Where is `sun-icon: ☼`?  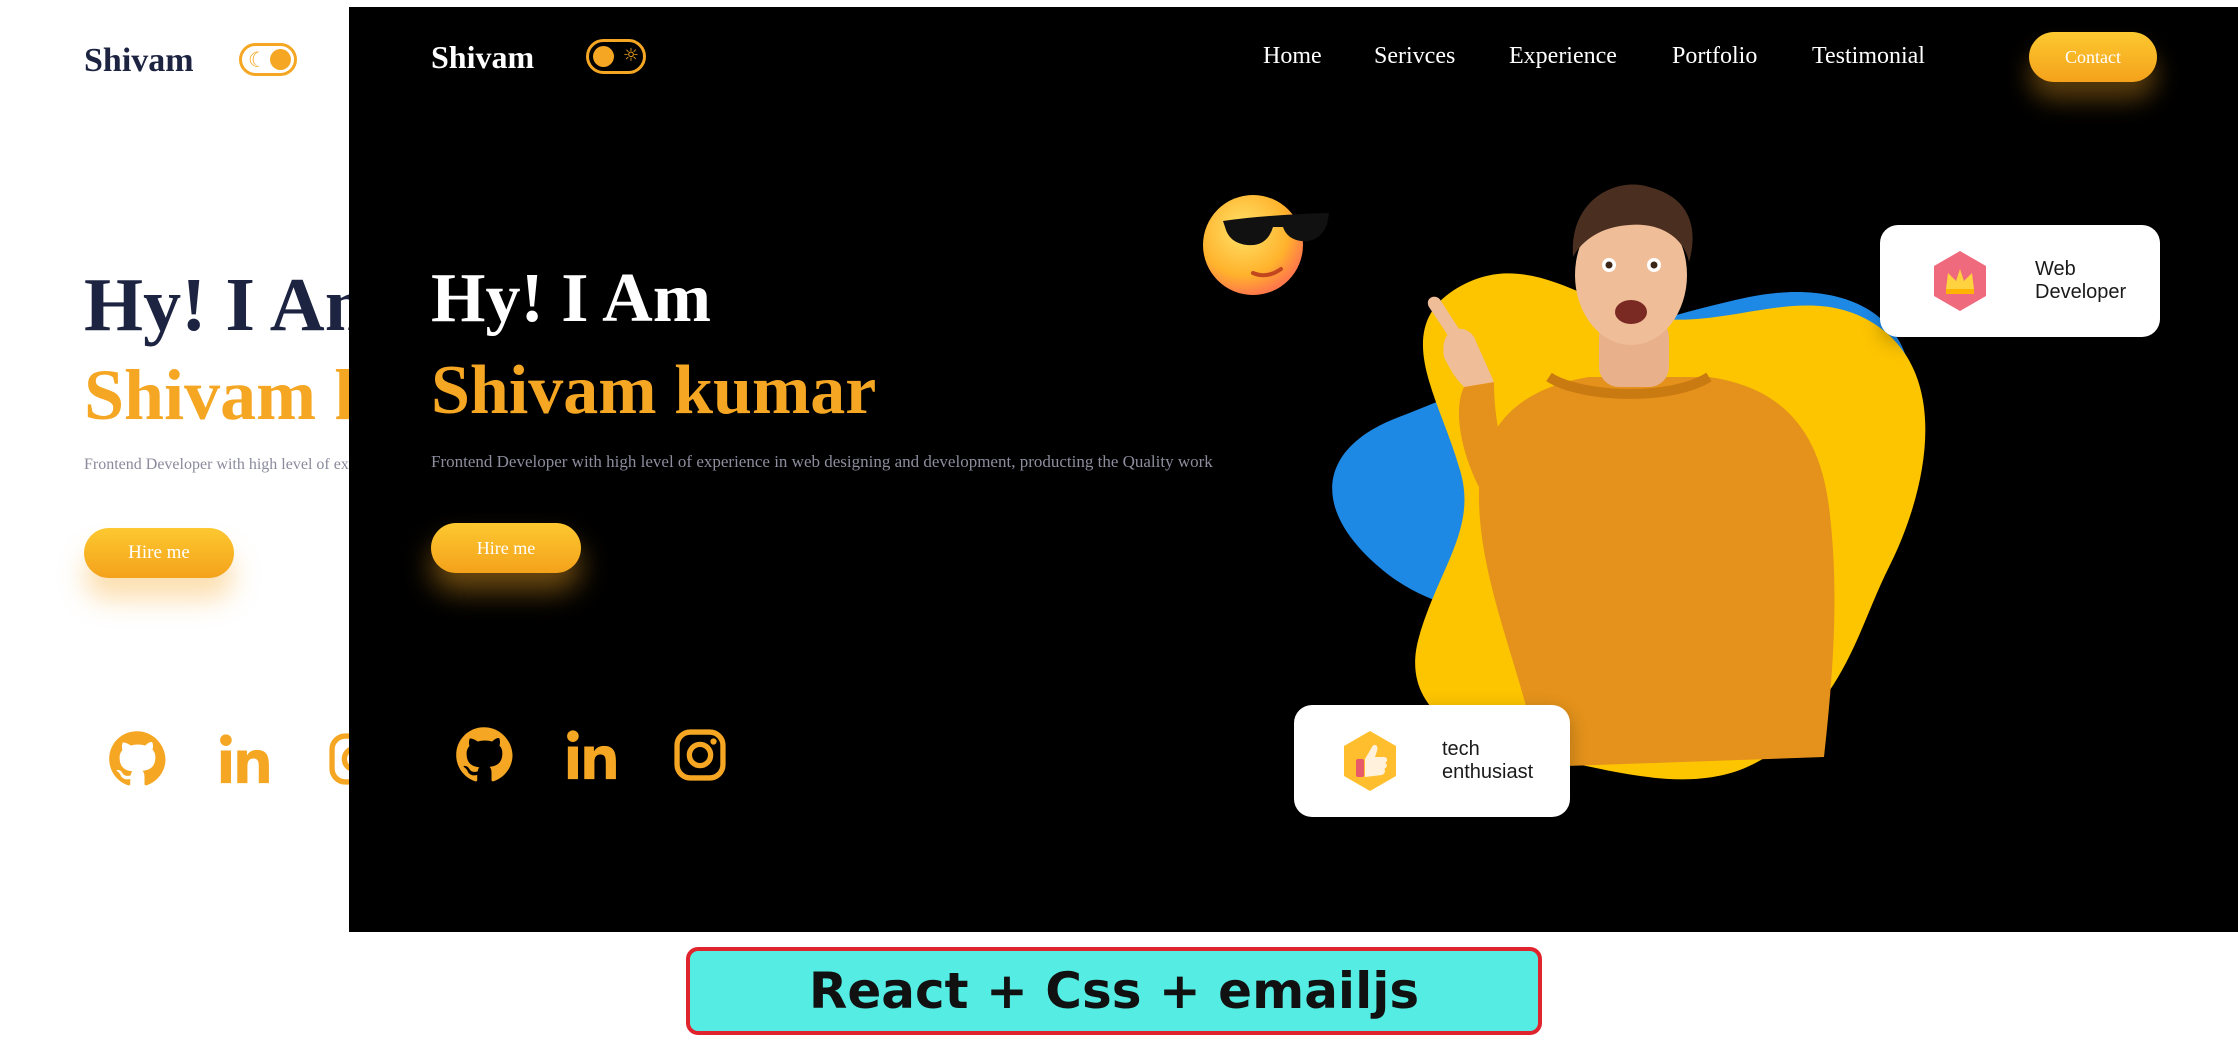
sun-icon: ☼ is located at coordinates (630, 55).